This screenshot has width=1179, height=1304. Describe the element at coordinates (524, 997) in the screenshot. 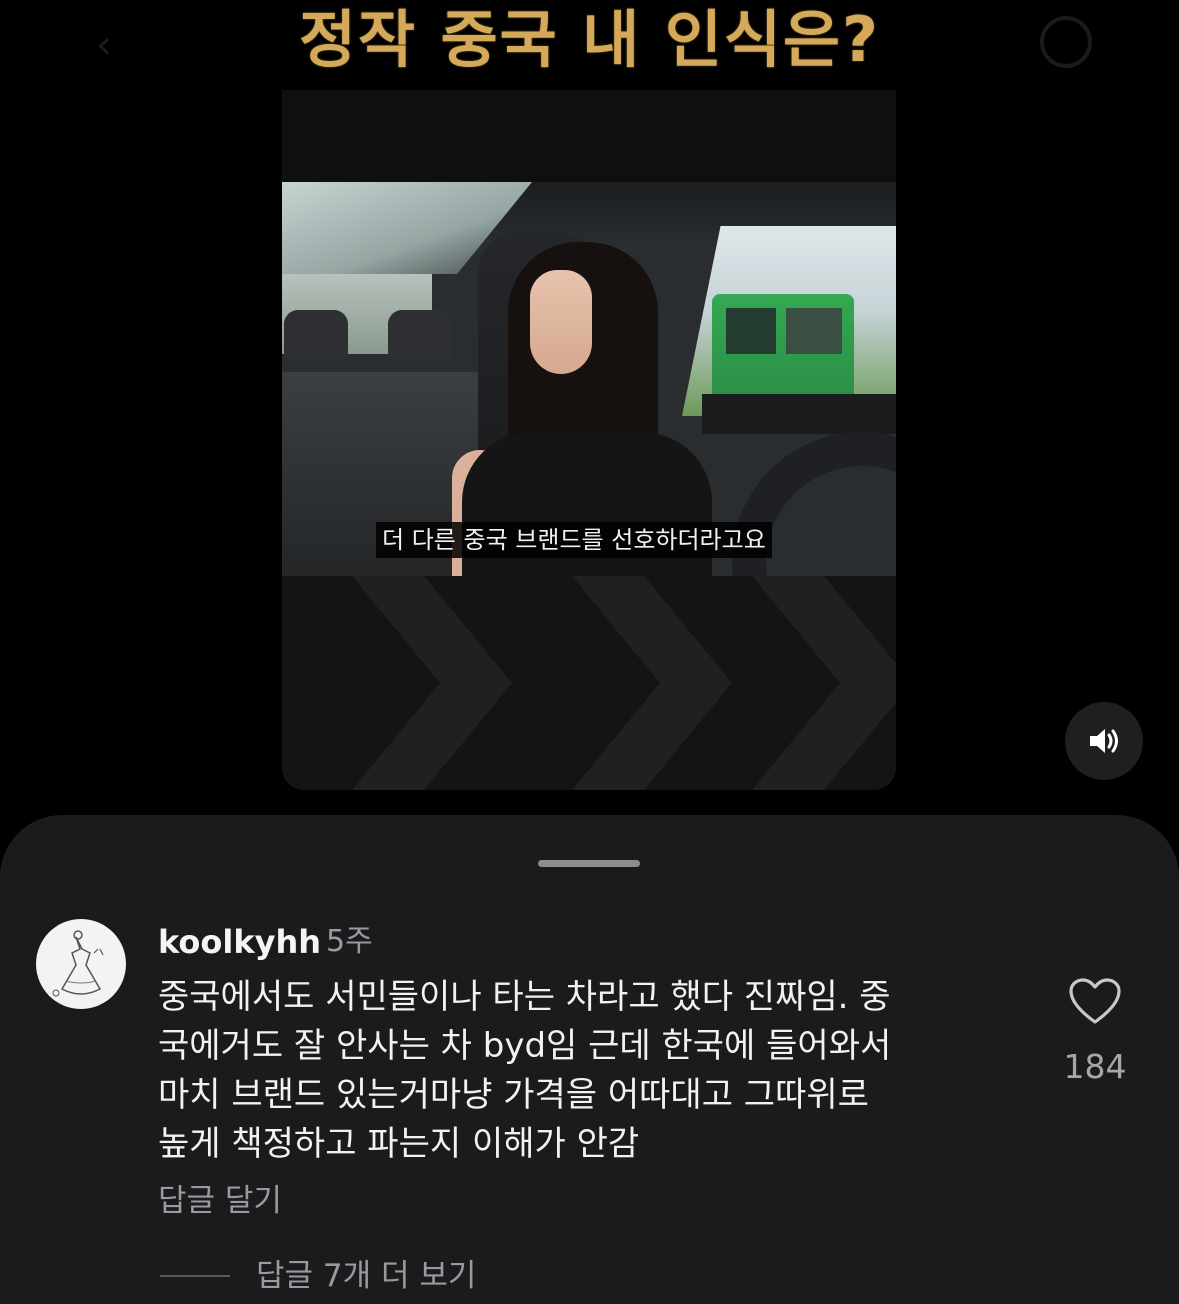

I see `comment-line: 중국에서도 서민들이나 타는 차라고 했다 진짜임. 중` at that location.